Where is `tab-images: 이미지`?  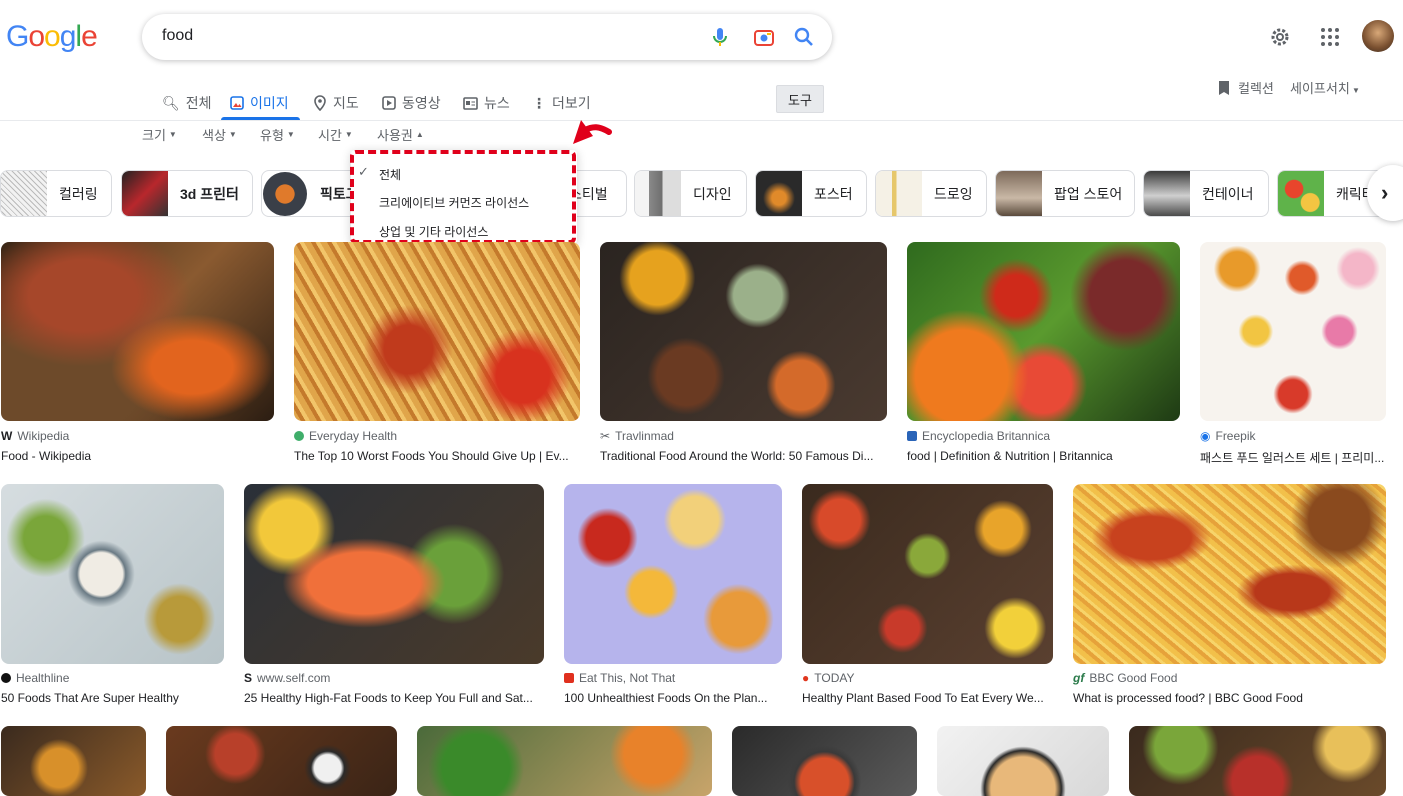 tab-images: 이미지 is located at coordinates (259, 103).